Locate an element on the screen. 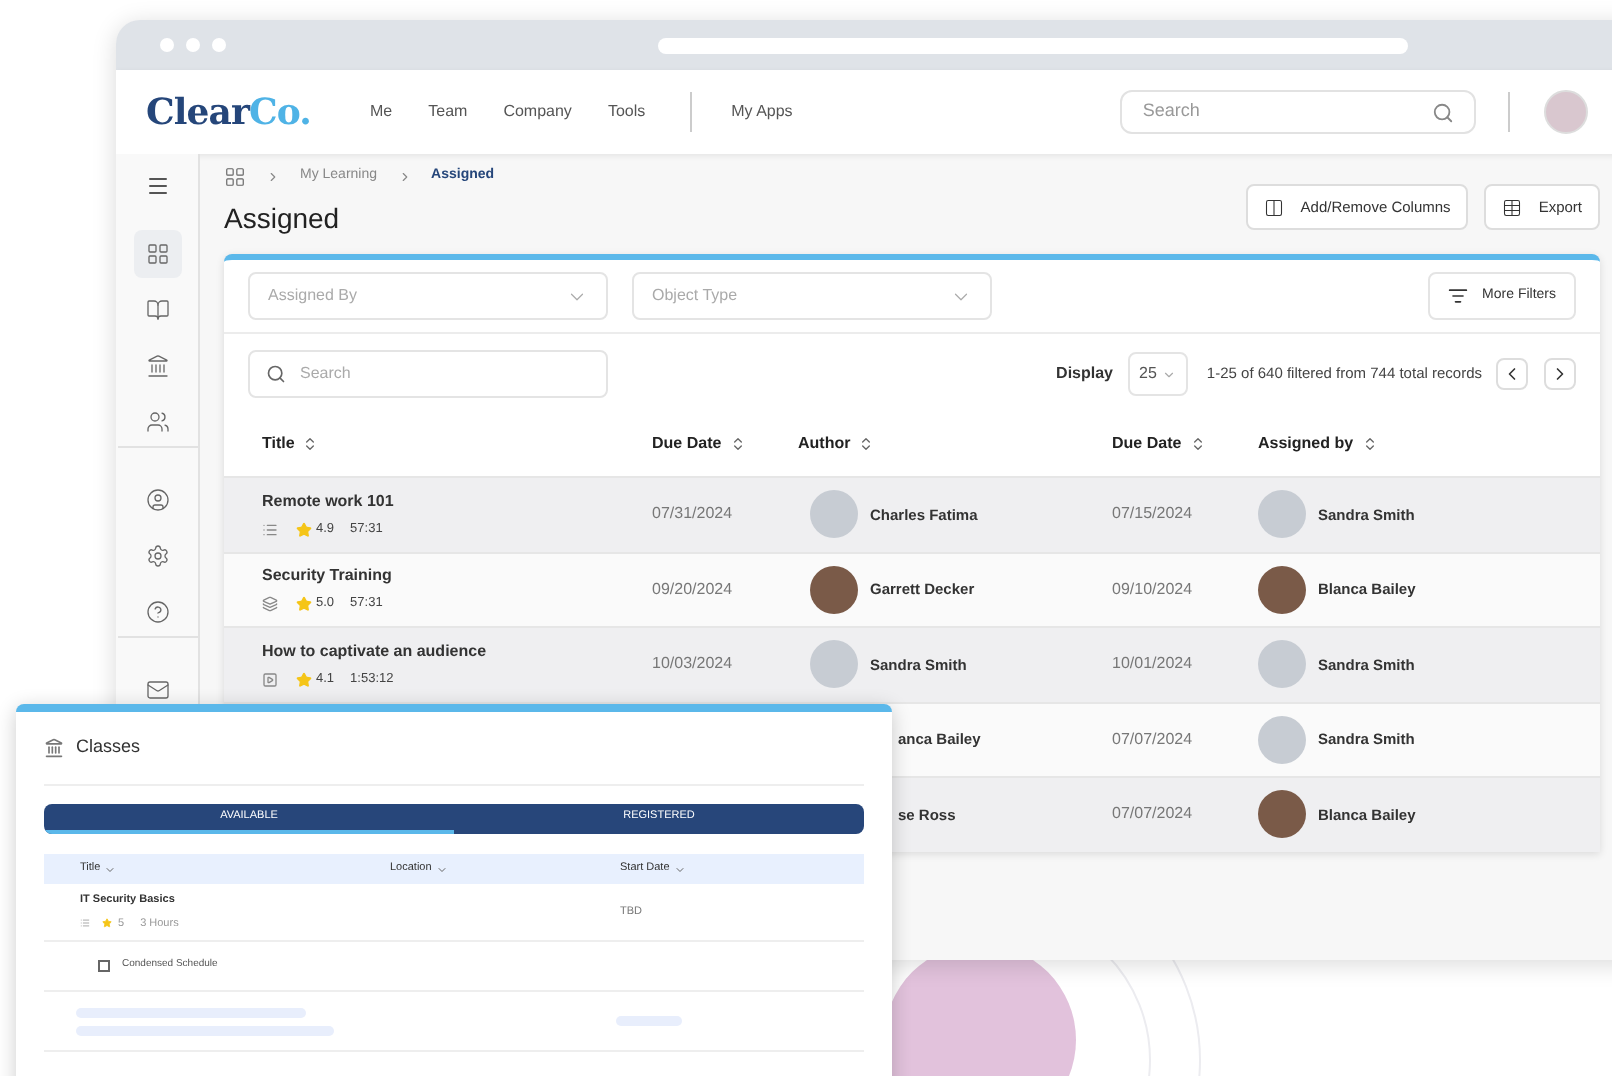 The height and width of the screenshot is (1076, 1612). nav-link: Me is located at coordinates (381, 112).